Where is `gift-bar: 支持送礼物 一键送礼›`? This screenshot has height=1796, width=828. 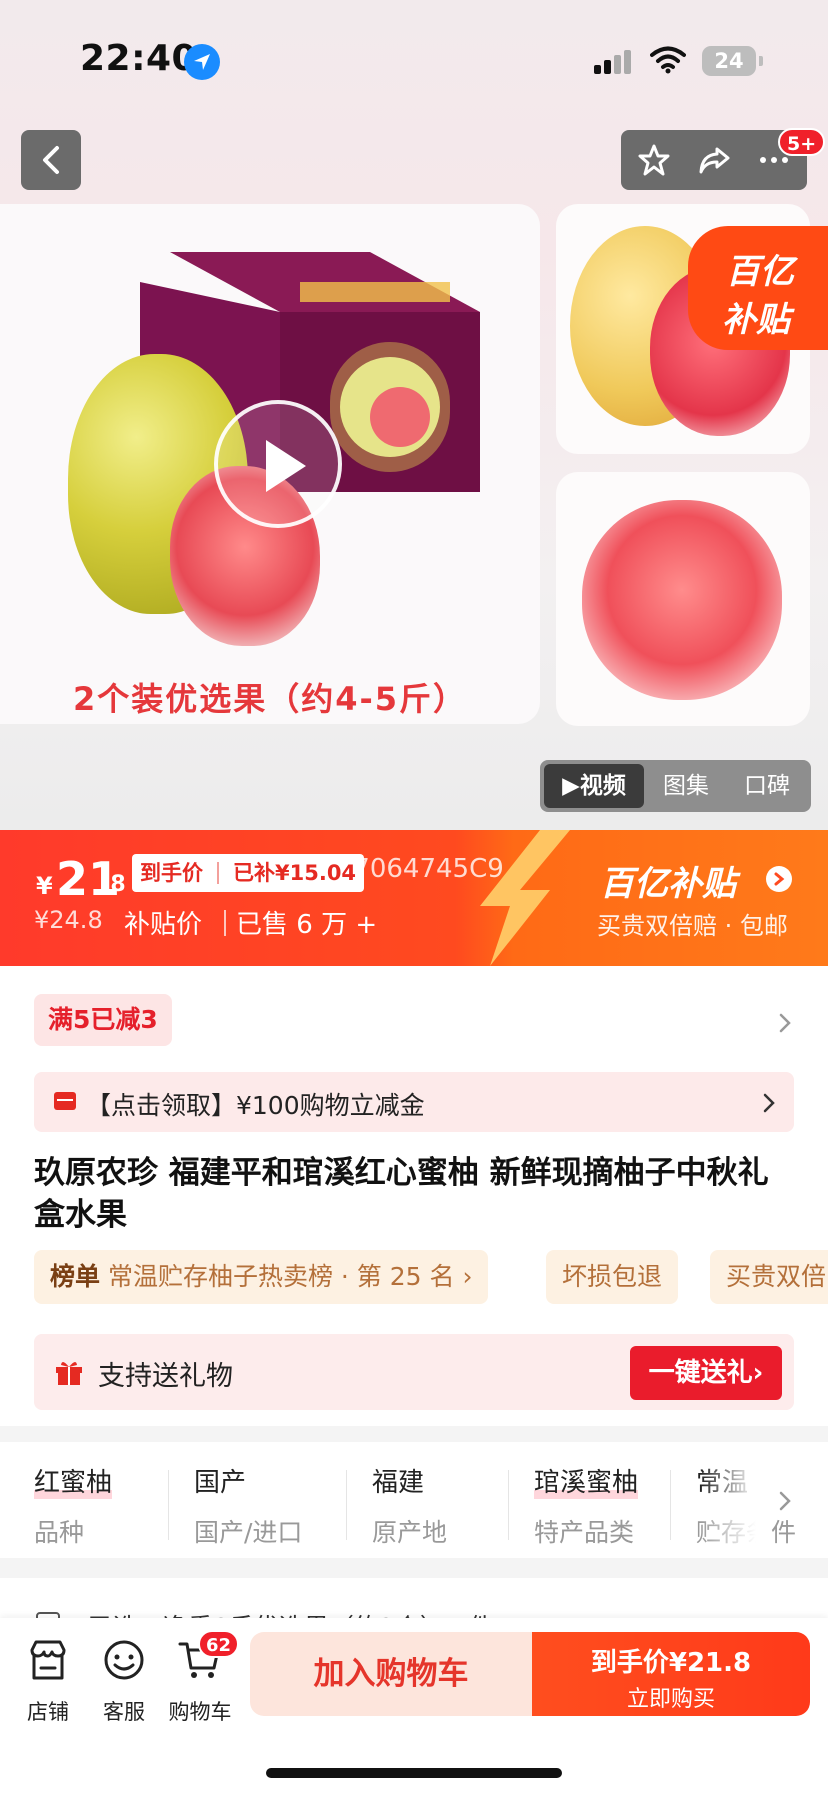 gift-bar: 支持送礼物 一键送礼› is located at coordinates (414, 1372).